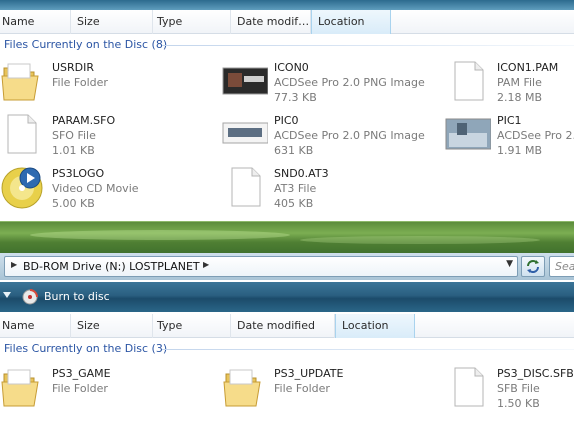  What do you see at coordinates (287, 297) in the screenshot?
I see `command-toolbar: Burn to disc` at bounding box center [287, 297].